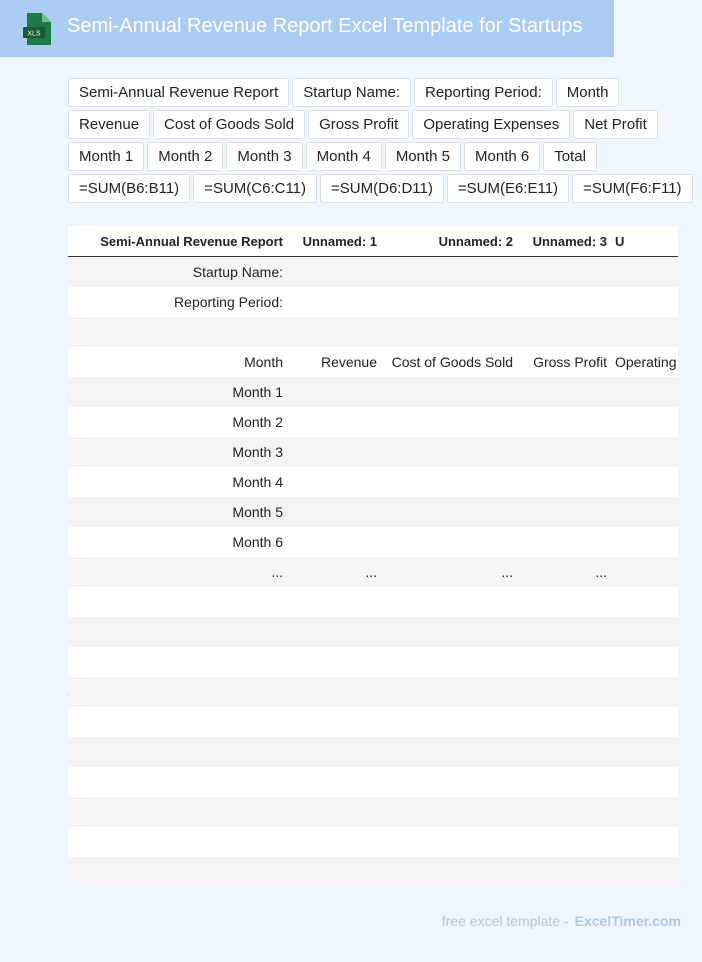 This screenshot has height=962, width=702. I want to click on keyword-chip: Reporting Period:, so click(483, 92).